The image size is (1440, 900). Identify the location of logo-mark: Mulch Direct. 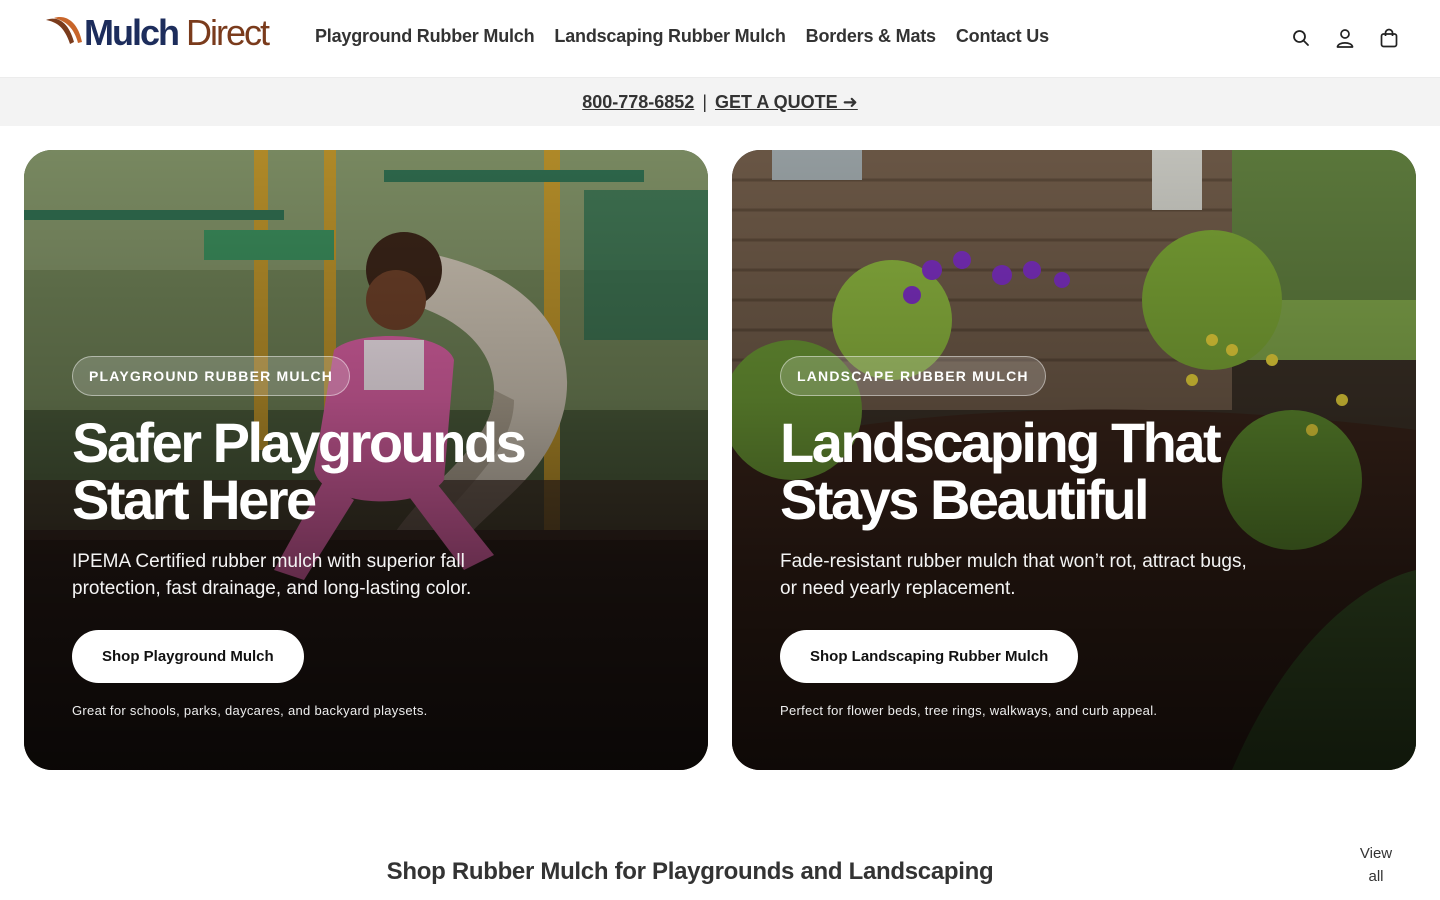
(159, 32).